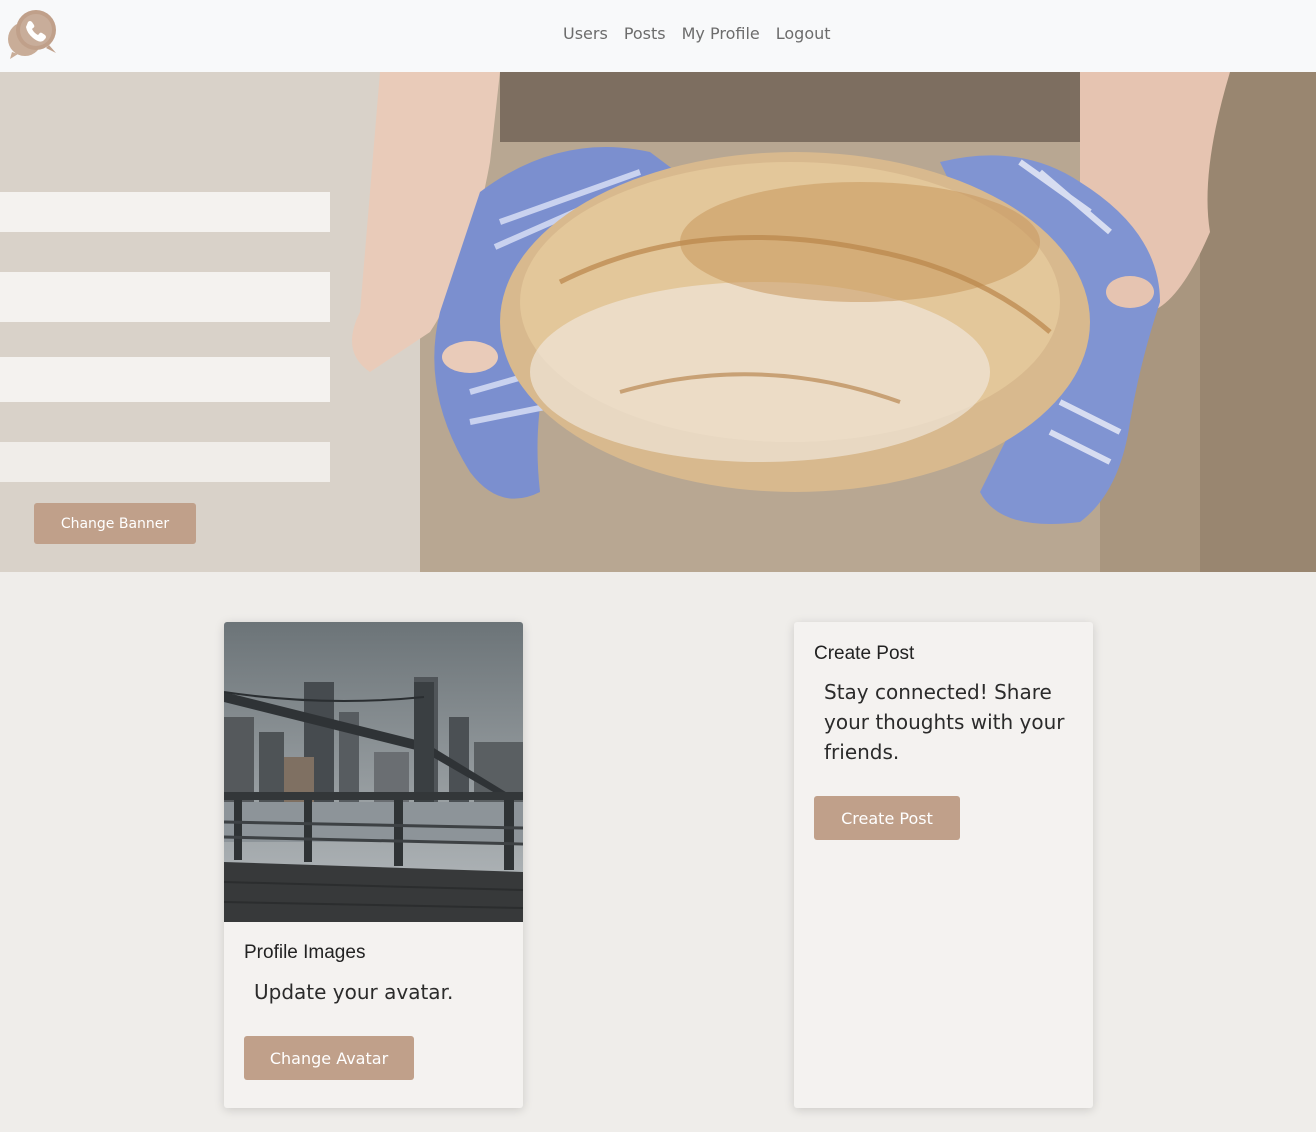  I want to click on profile-images-title: Profile Images, so click(305, 952).